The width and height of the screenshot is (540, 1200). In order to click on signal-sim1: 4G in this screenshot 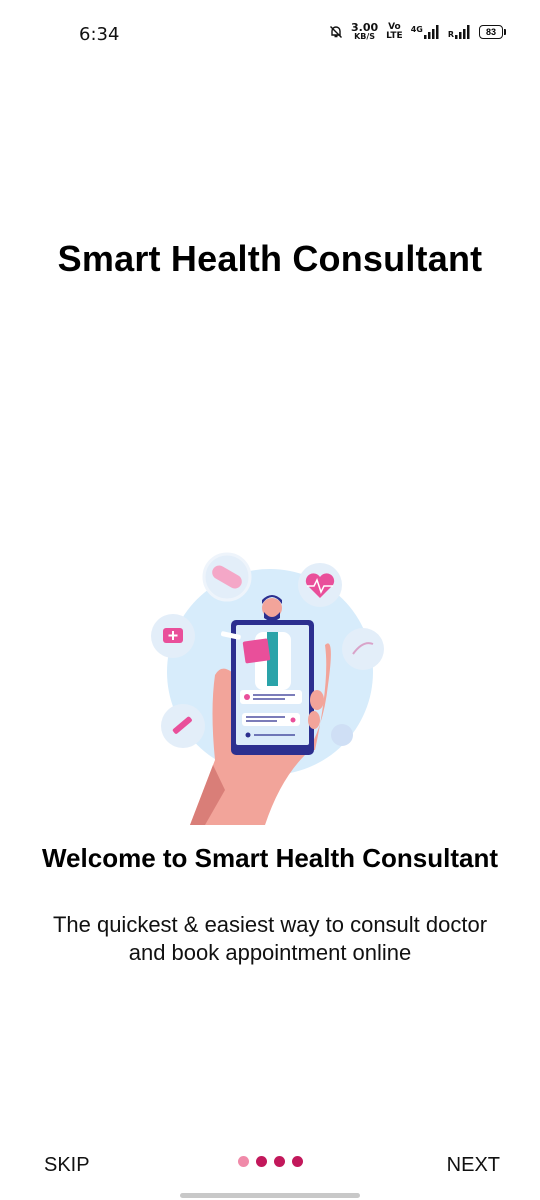, I will do `click(425, 31)`.